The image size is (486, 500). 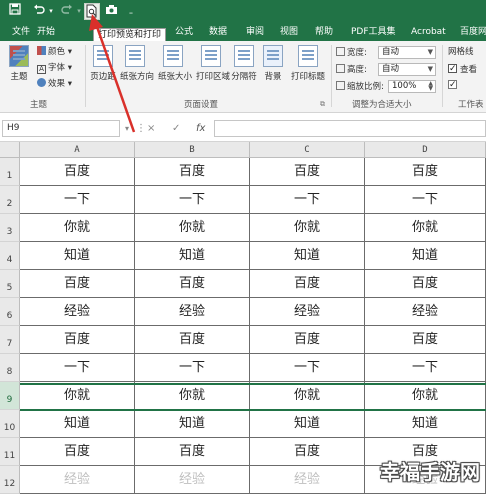 What do you see at coordinates (200, 128) in the screenshot?
I see `insert-function-icon: fx` at bounding box center [200, 128].